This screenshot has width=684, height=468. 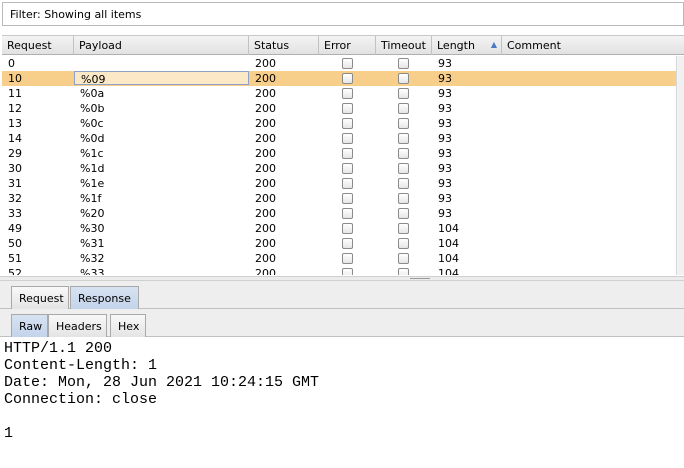 What do you see at coordinates (404, 45) in the screenshot?
I see `column-header-timeout: Timeout` at bounding box center [404, 45].